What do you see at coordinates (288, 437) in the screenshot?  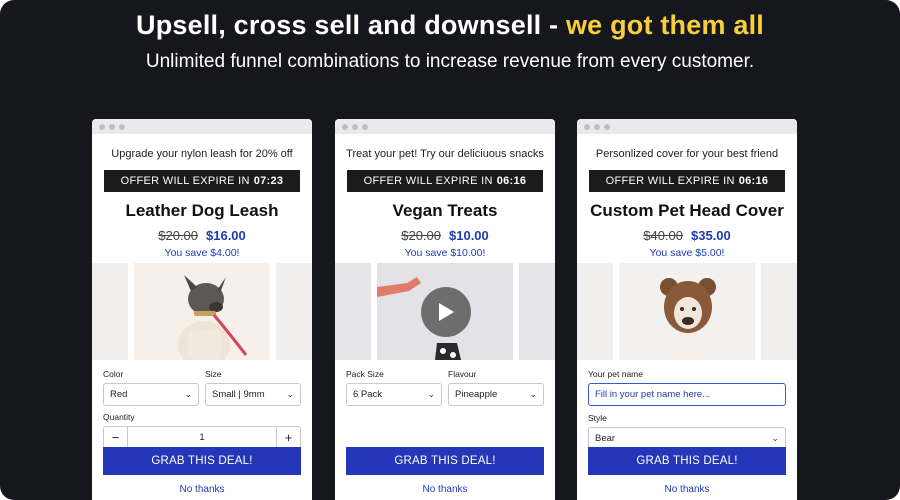 I see `quantity-plus-button: +` at bounding box center [288, 437].